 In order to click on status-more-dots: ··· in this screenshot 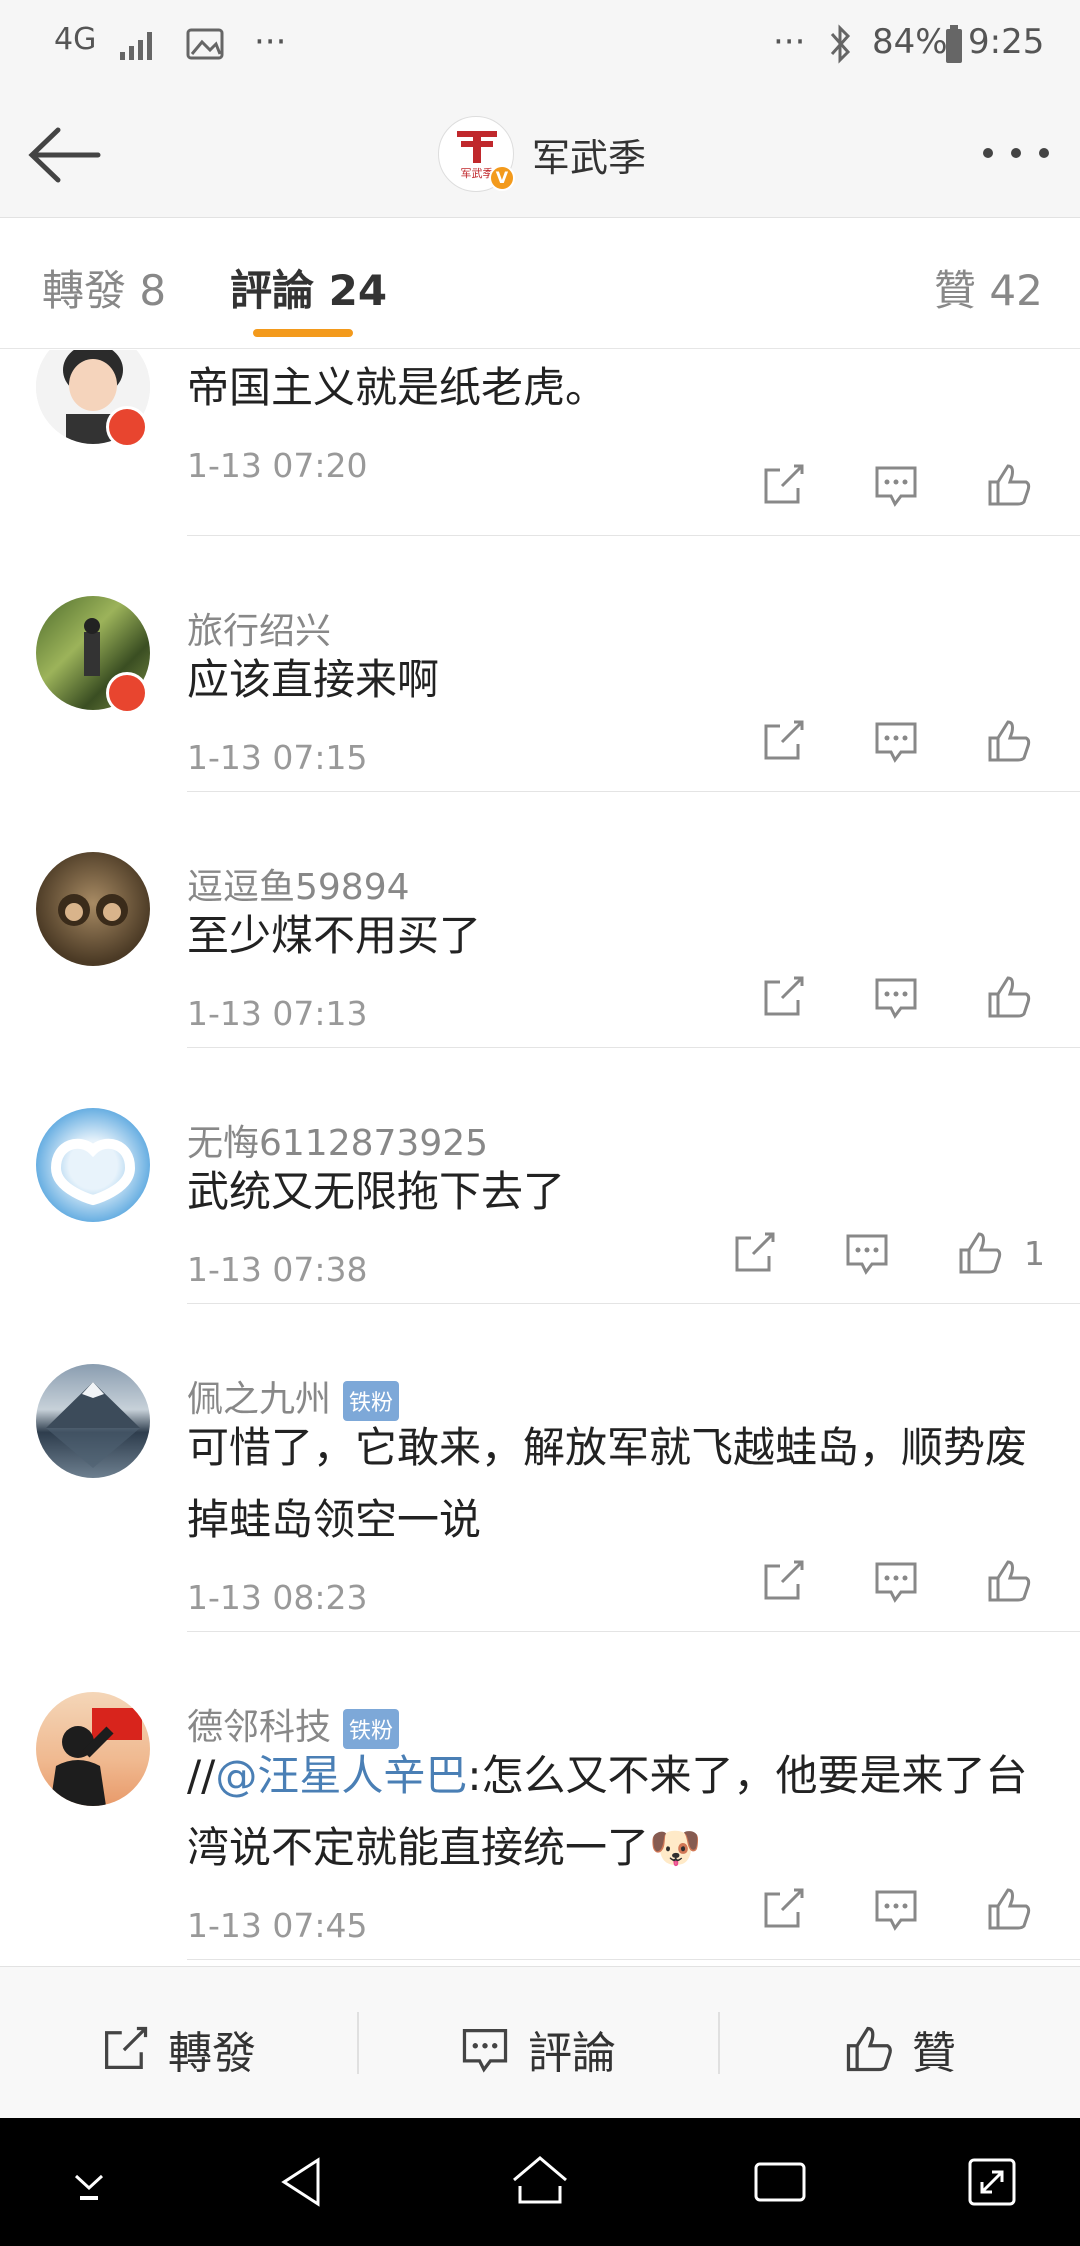, I will do `click(270, 42)`.